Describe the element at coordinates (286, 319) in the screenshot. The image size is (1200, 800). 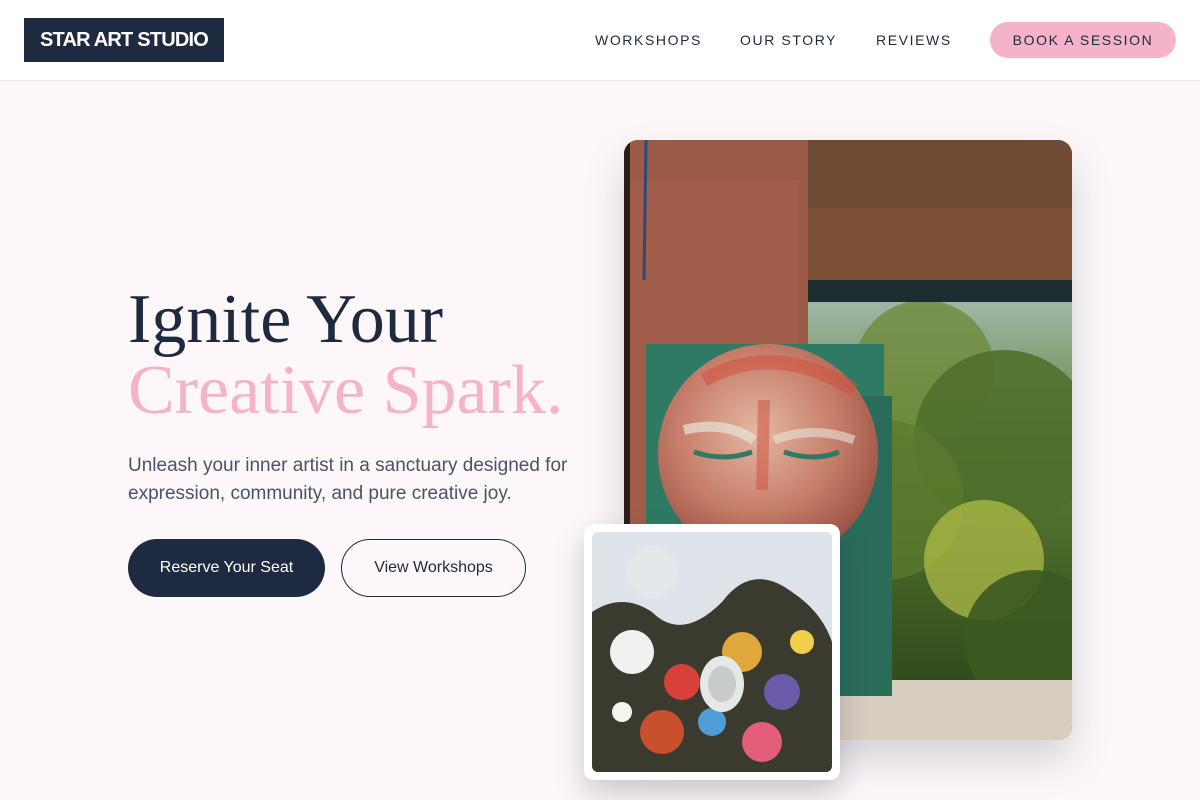
I see `hero-headline-line1: Ignite Your` at that location.